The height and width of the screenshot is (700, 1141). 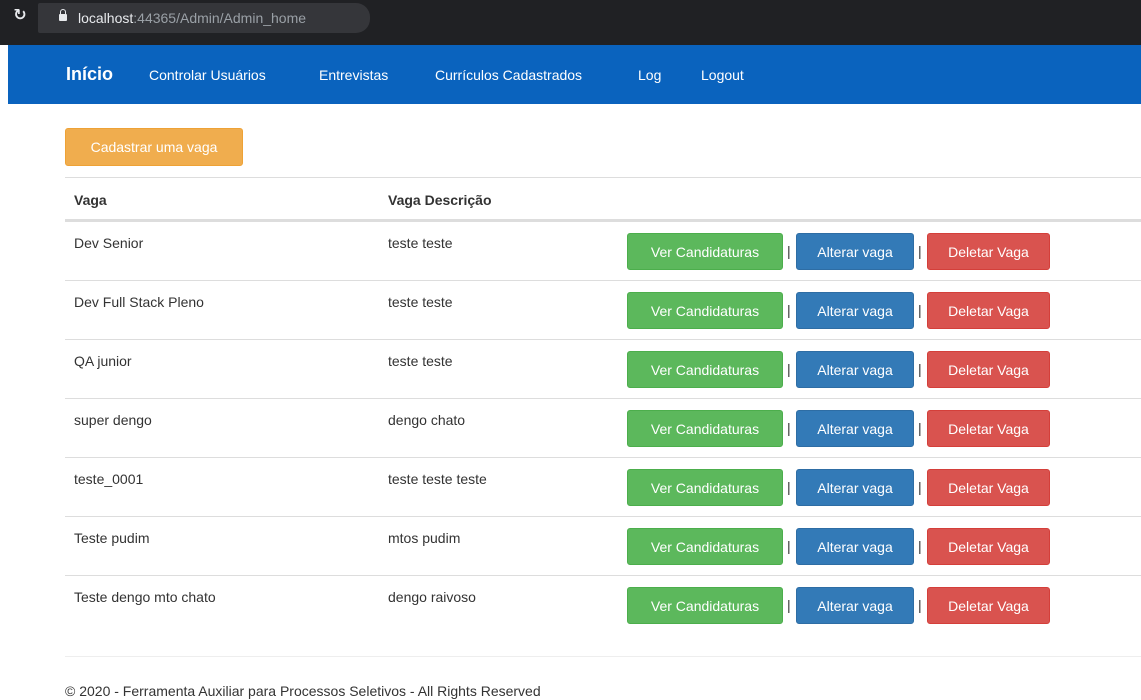 I want to click on cell-descricao: teste teste teste, so click(x=437, y=479).